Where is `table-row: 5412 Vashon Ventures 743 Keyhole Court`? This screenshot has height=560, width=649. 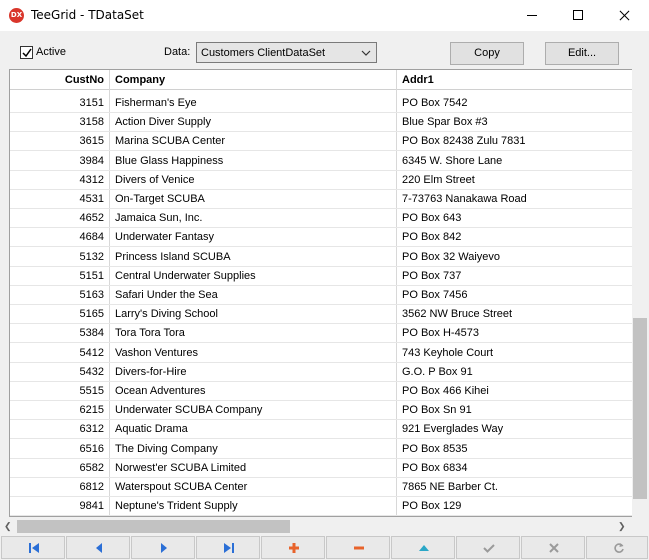
table-row: 5412 Vashon Ventures 743 Keyhole Court is located at coordinates (321, 353).